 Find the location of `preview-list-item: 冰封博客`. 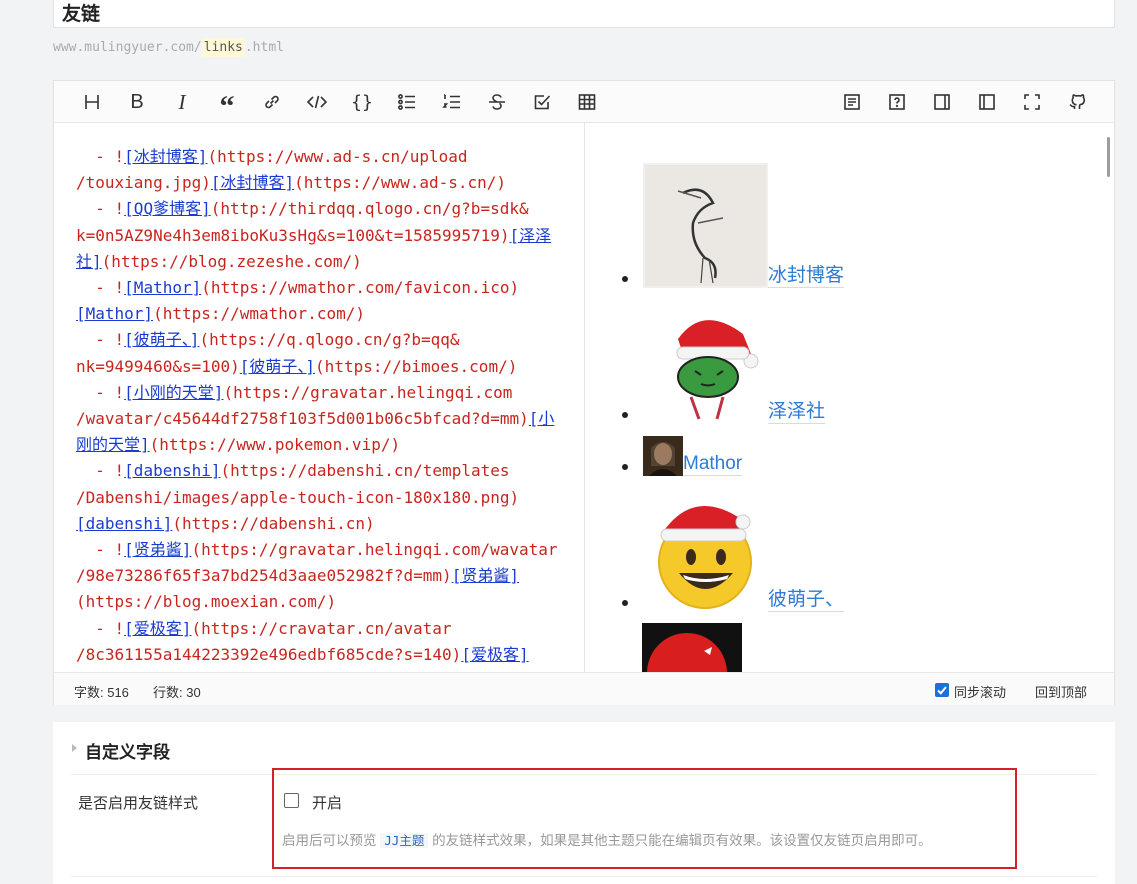

preview-list-item: 冰封博客 is located at coordinates (733, 225).